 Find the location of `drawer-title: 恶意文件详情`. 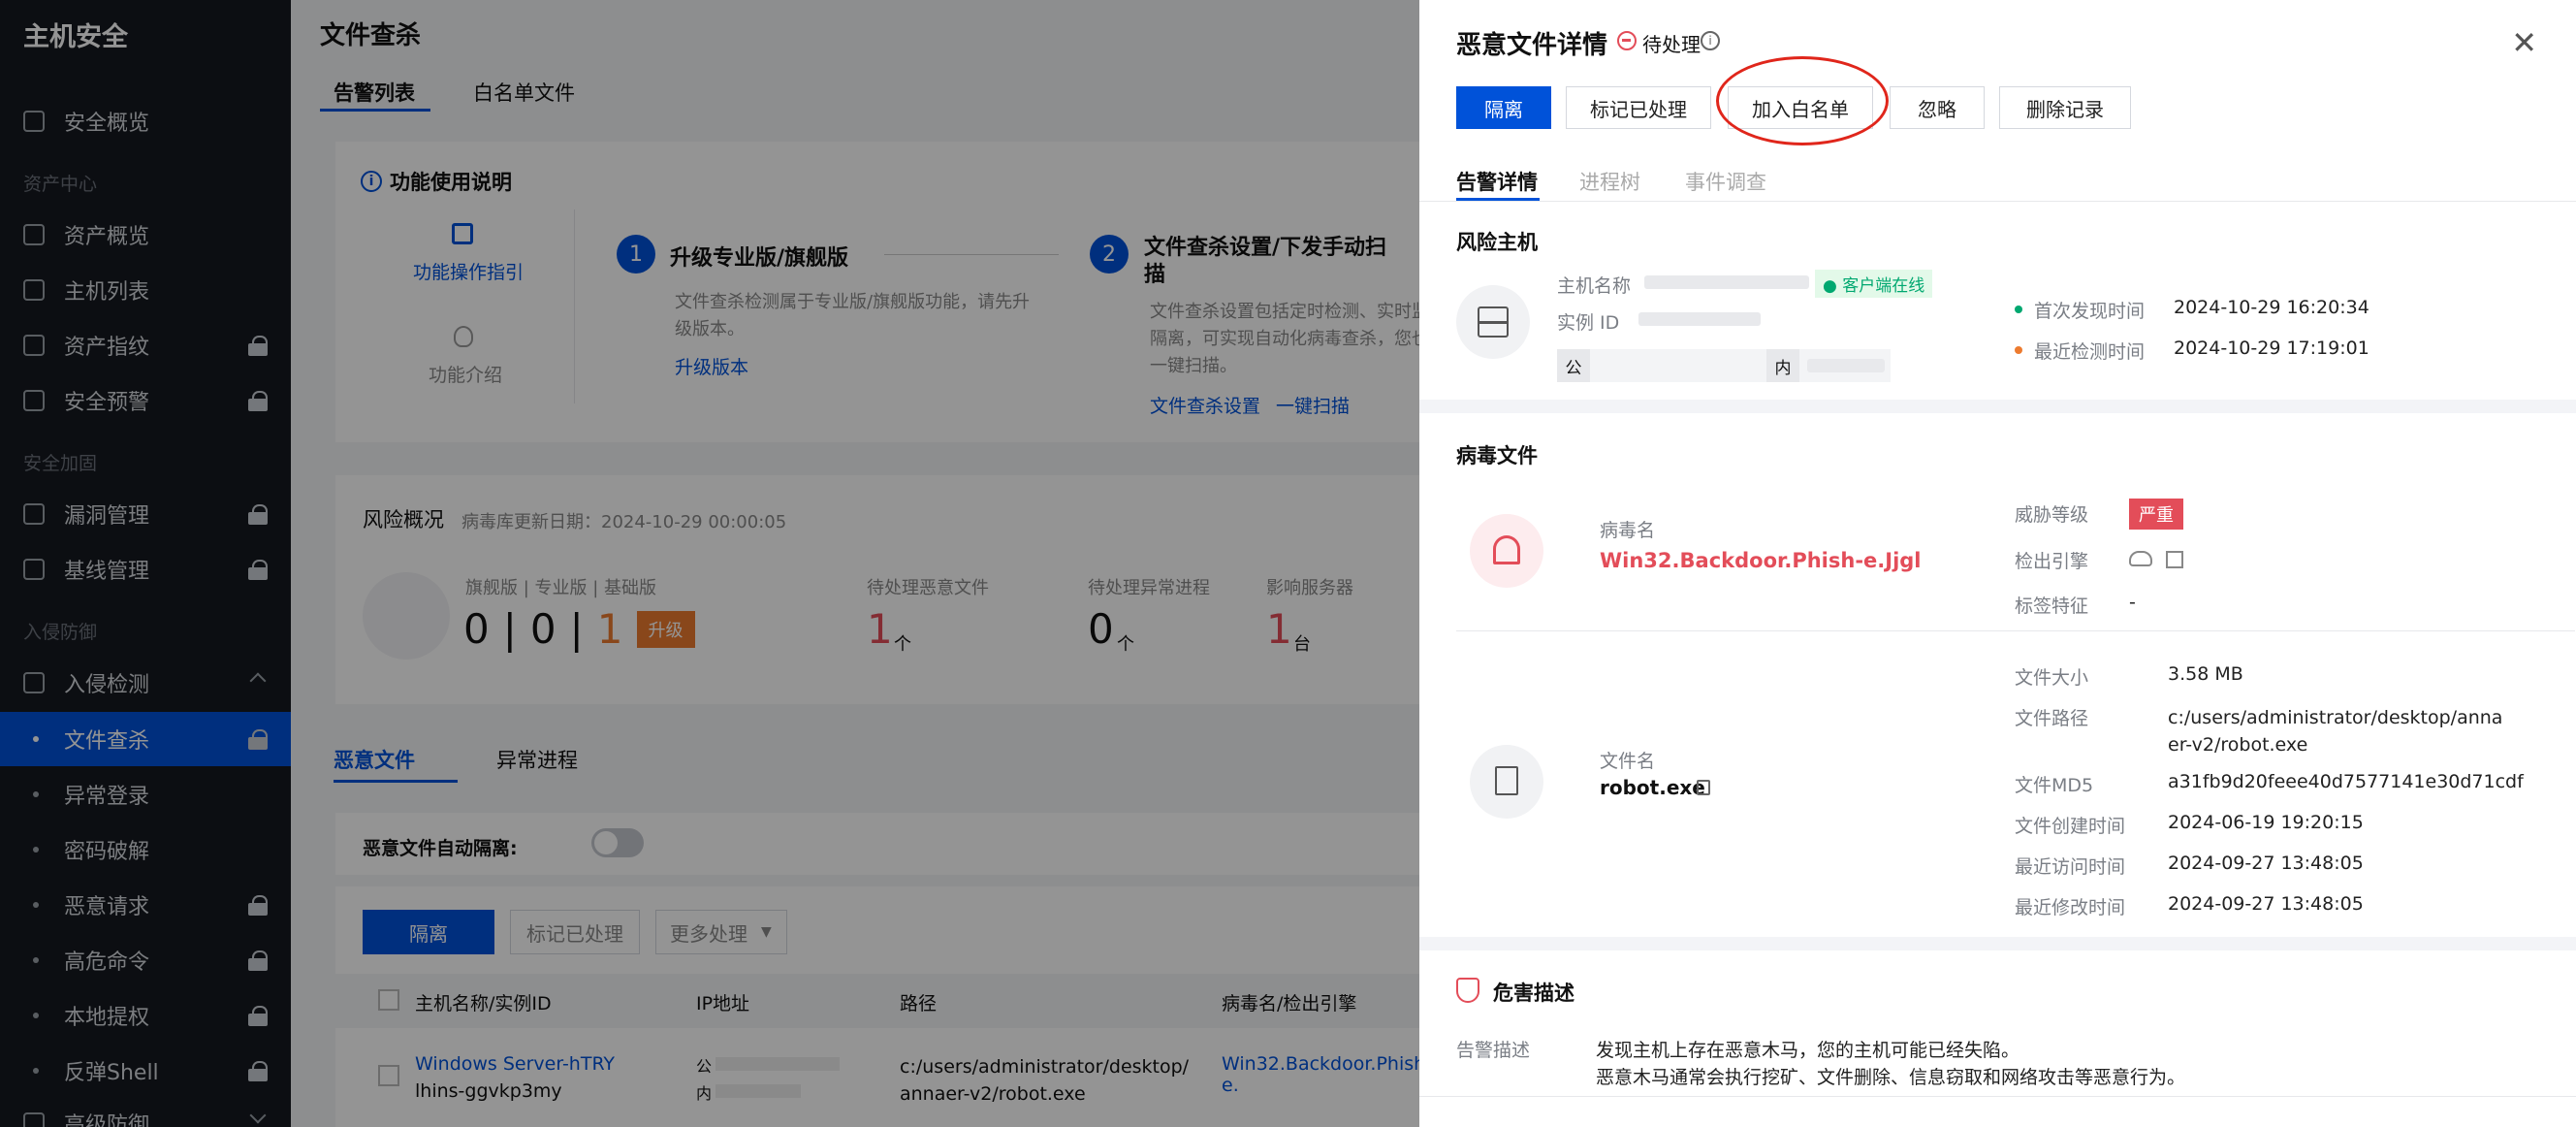

drawer-title: 恶意文件详情 is located at coordinates (1532, 45).